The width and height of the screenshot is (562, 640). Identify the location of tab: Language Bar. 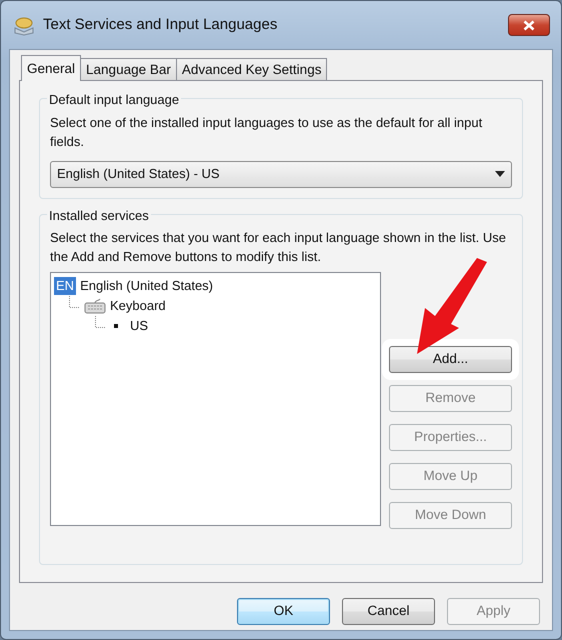
(128, 69).